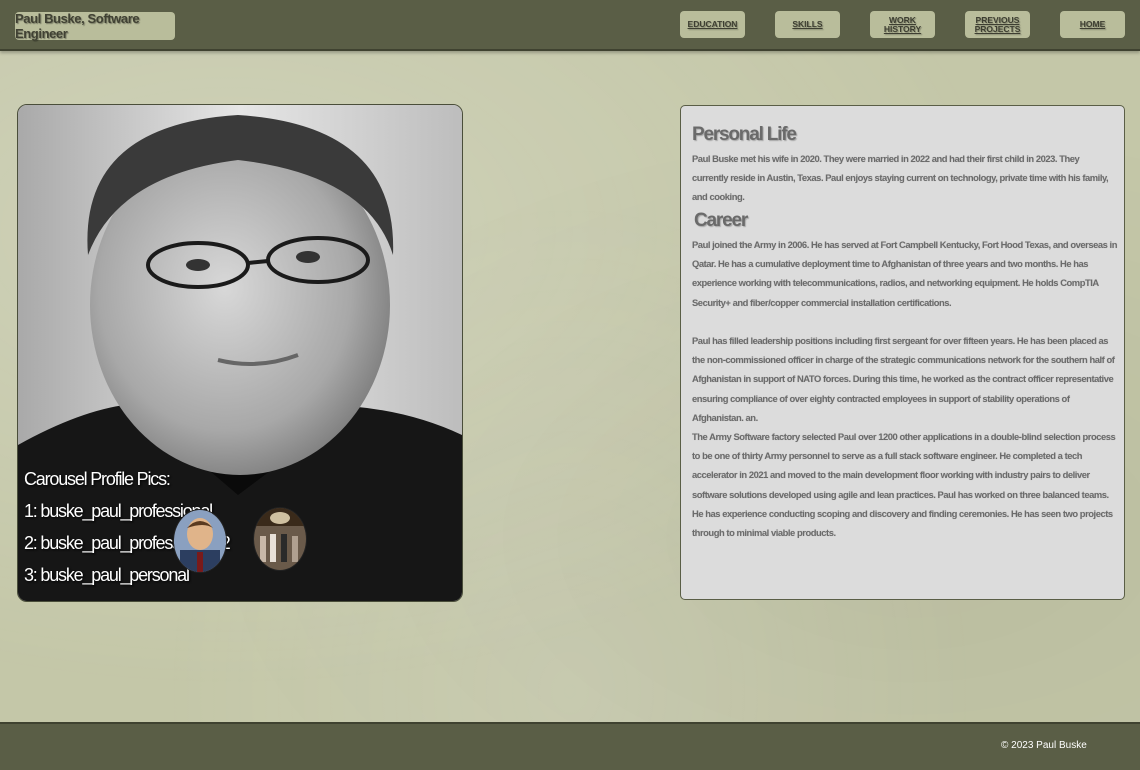  What do you see at coordinates (712, 24) in the screenshot?
I see `nav-education-button: EDUCATION` at bounding box center [712, 24].